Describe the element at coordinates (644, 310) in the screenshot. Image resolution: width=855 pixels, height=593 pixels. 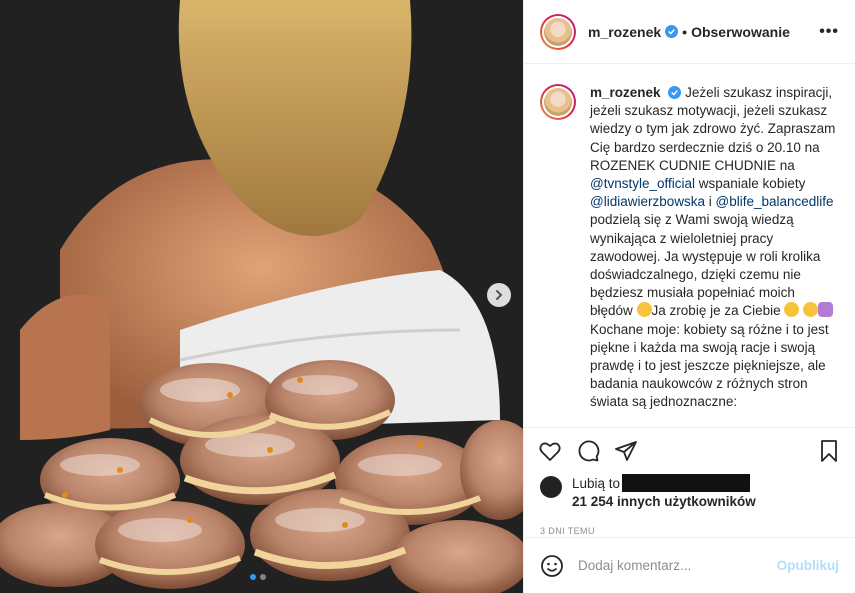
I see `grinning-face-icon` at that location.